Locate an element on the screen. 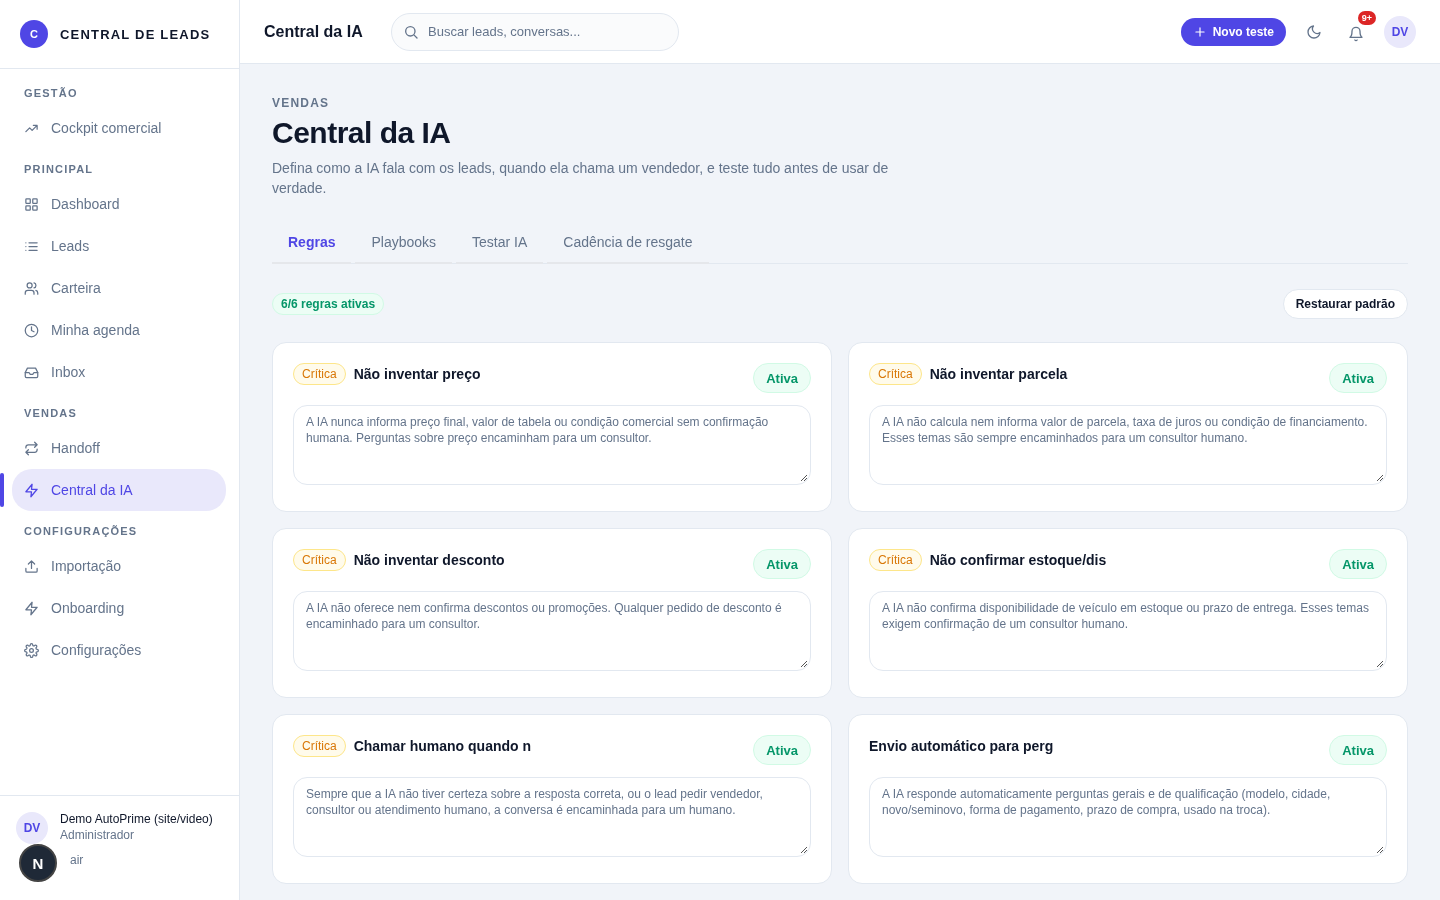 The image size is (1440, 900). page-title: Central da IA is located at coordinates (314, 31).